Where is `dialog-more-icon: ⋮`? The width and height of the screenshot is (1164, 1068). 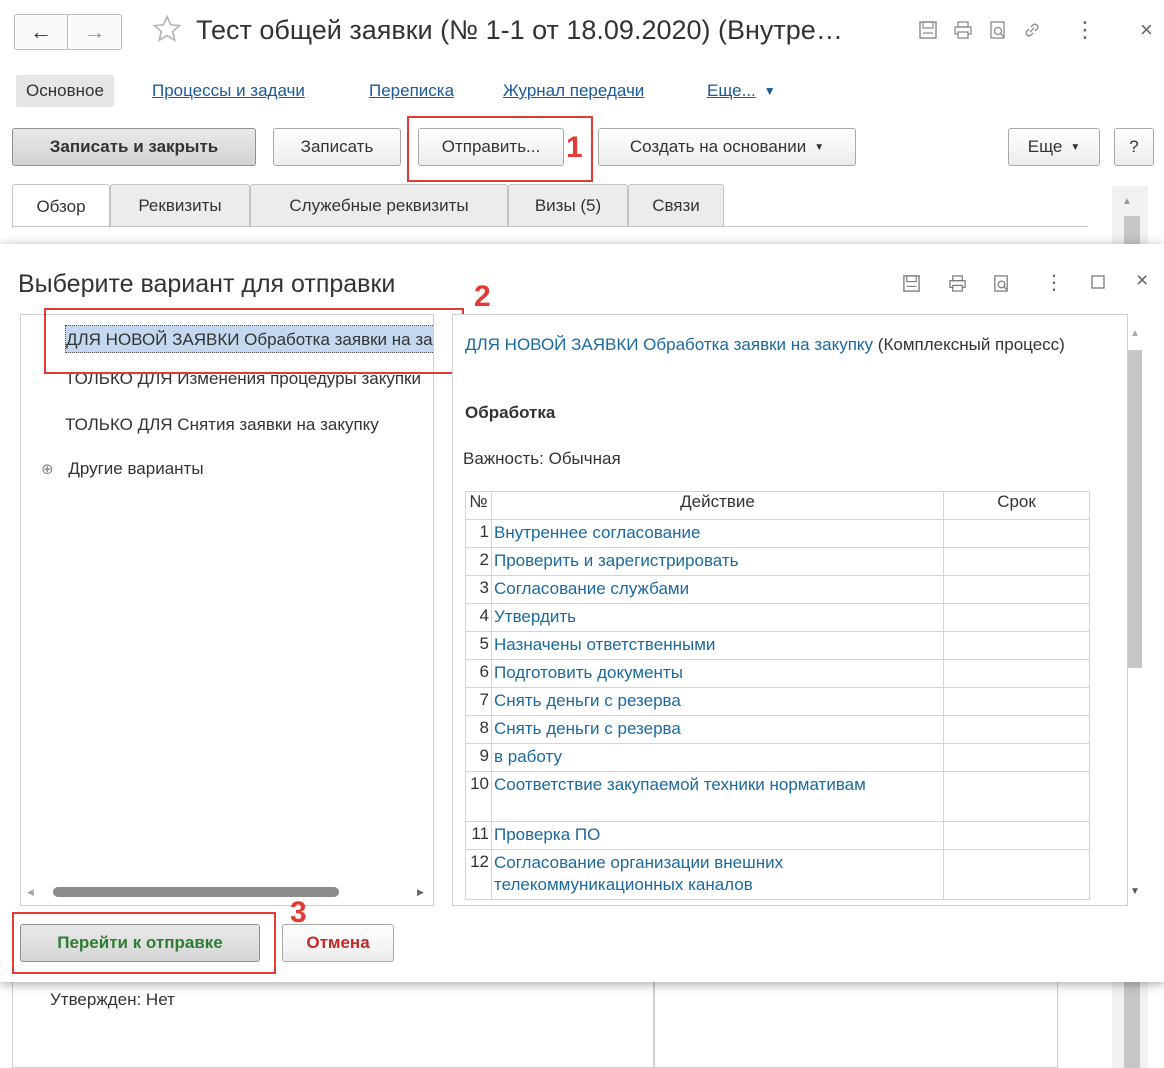
dialog-more-icon: ⋮ is located at coordinates (1054, 283).